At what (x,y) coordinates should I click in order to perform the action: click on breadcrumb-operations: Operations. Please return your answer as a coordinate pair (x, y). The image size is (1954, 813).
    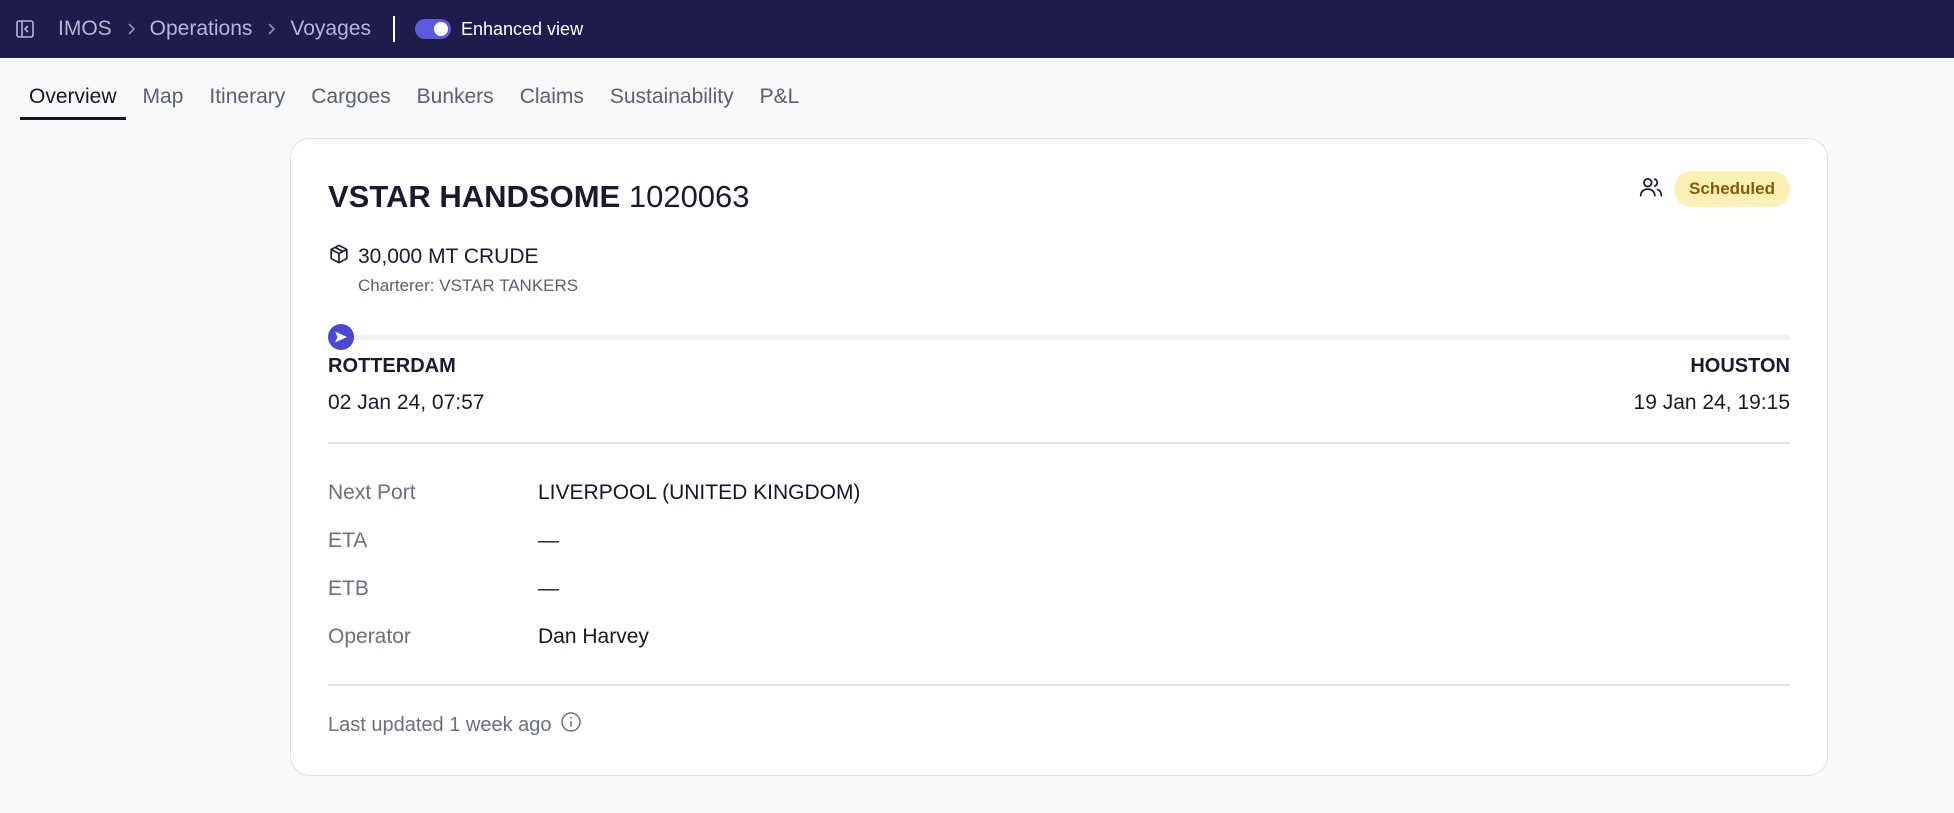
    Looking at the image, I should click on (201, 29).